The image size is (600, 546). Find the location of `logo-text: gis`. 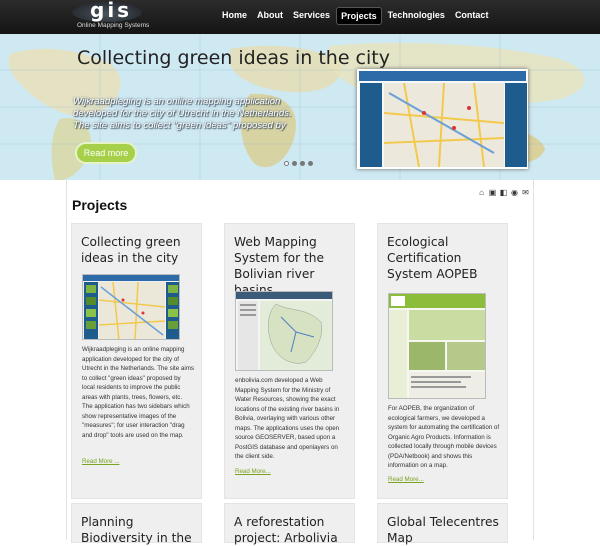

logo-text: gis is located at coordinates (111, 11).